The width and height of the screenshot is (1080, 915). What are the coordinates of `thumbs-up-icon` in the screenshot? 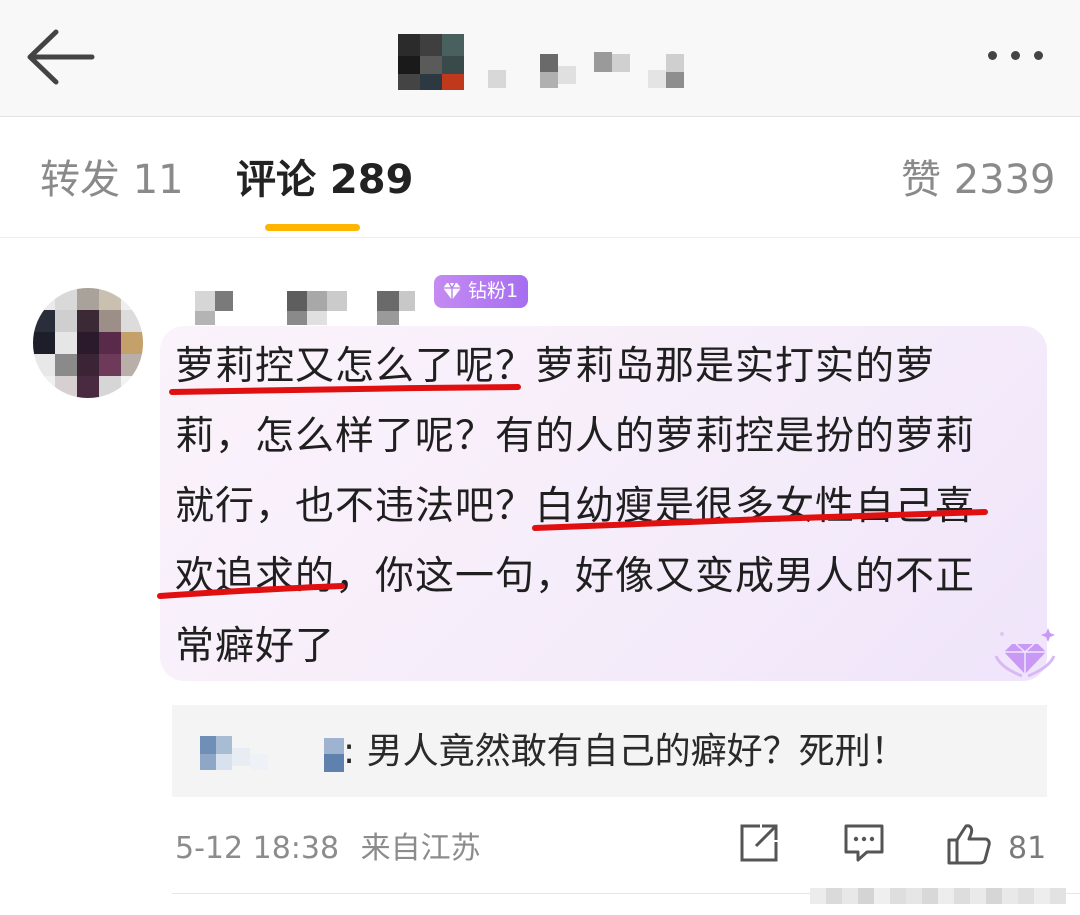 It's located at (969, 844).